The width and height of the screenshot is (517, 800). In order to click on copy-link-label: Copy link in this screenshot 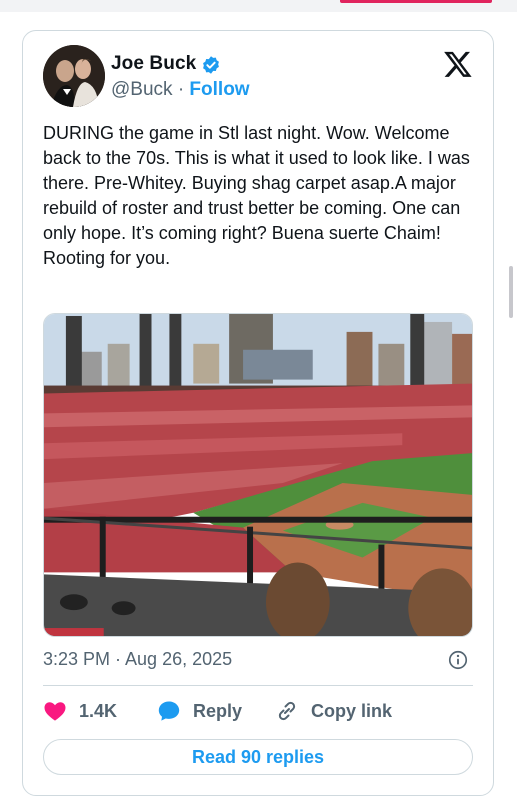, I will do `click(352, 710)`.